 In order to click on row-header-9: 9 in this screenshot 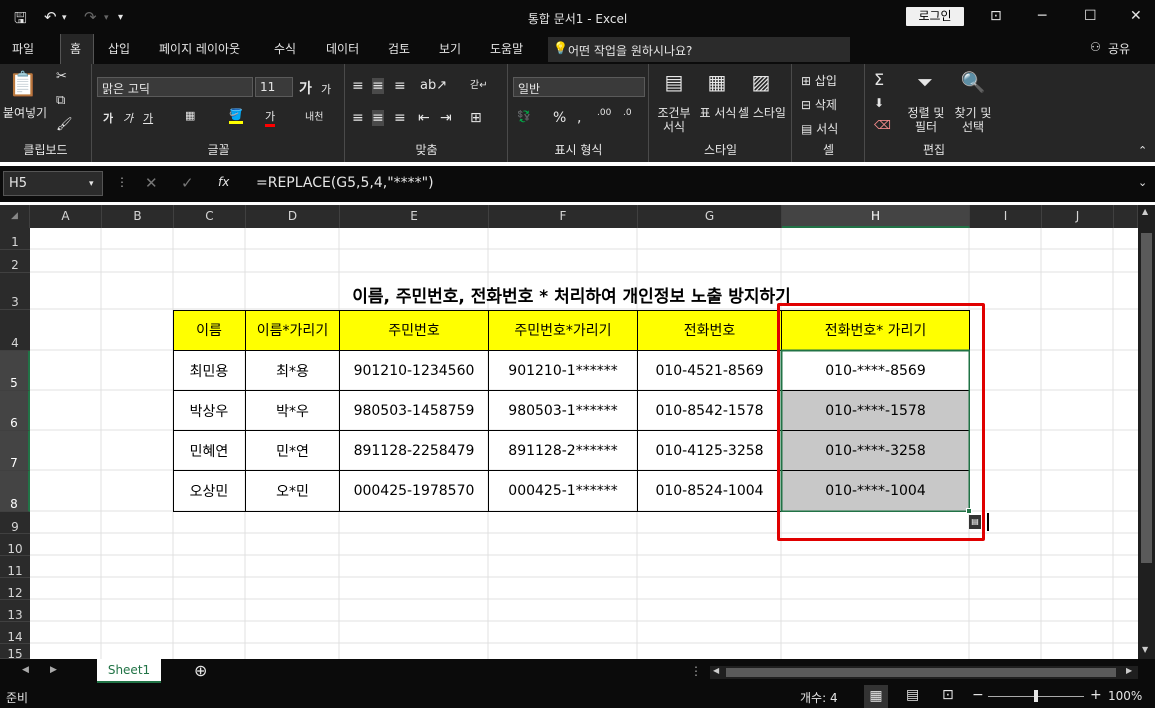, I will do `click(15, 523)`.